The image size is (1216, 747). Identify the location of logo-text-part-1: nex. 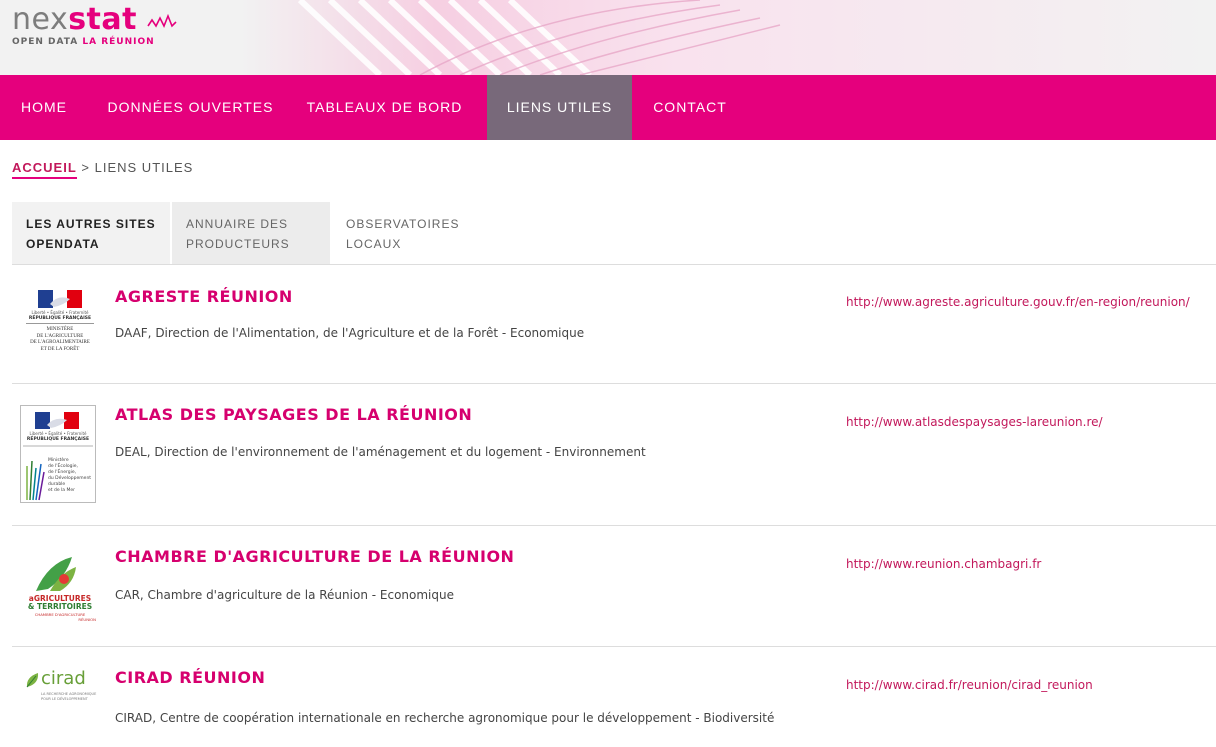
(40, 19).